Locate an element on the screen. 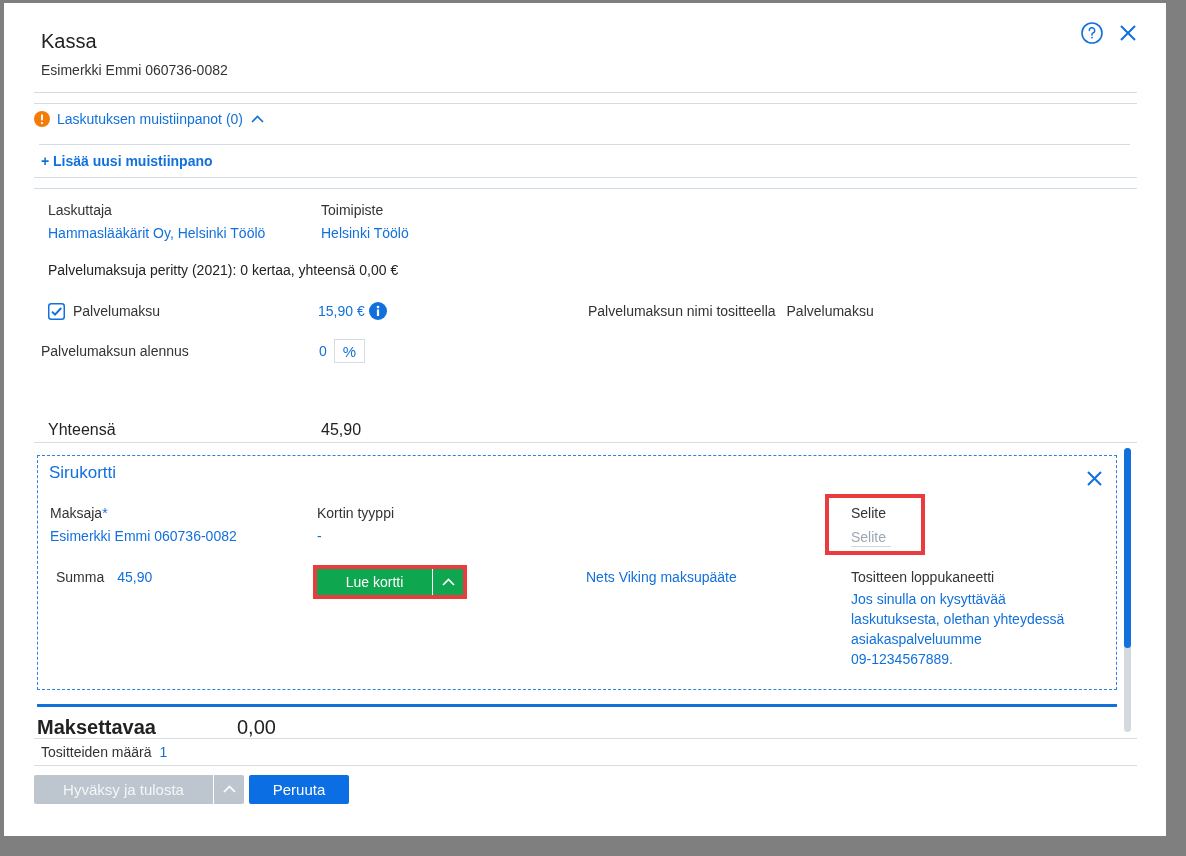 Image resolution: width=1186 pixels, height=856 pixels. notes-toggle: Laskutuksen muistiinpanot (0) is located at coordinates (160, 119).